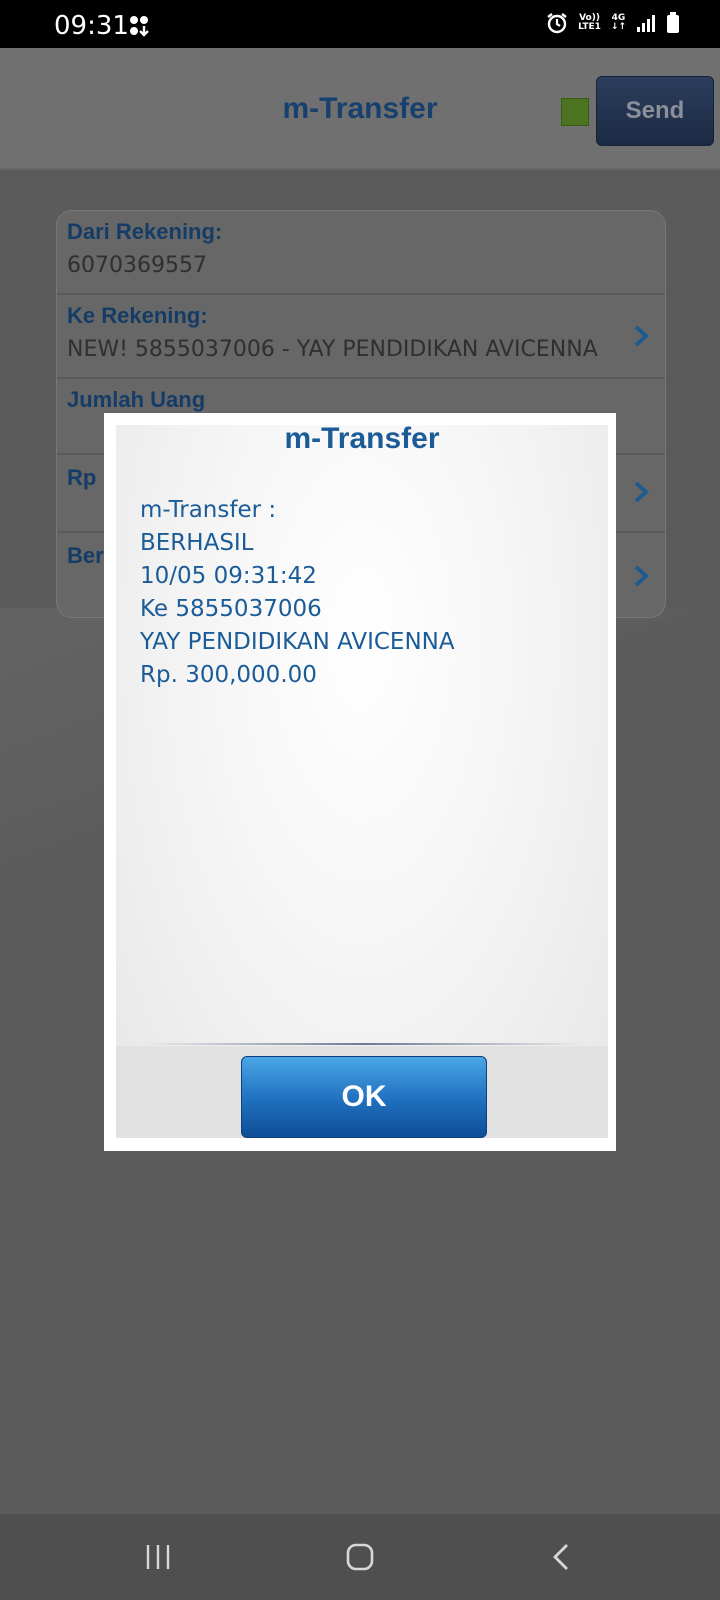 Image resolution: width=720 pixels, height=1600 pixels. Describe the element at coordinates (655, 111) in the screenshot. I see `send-button: Send` at that location.